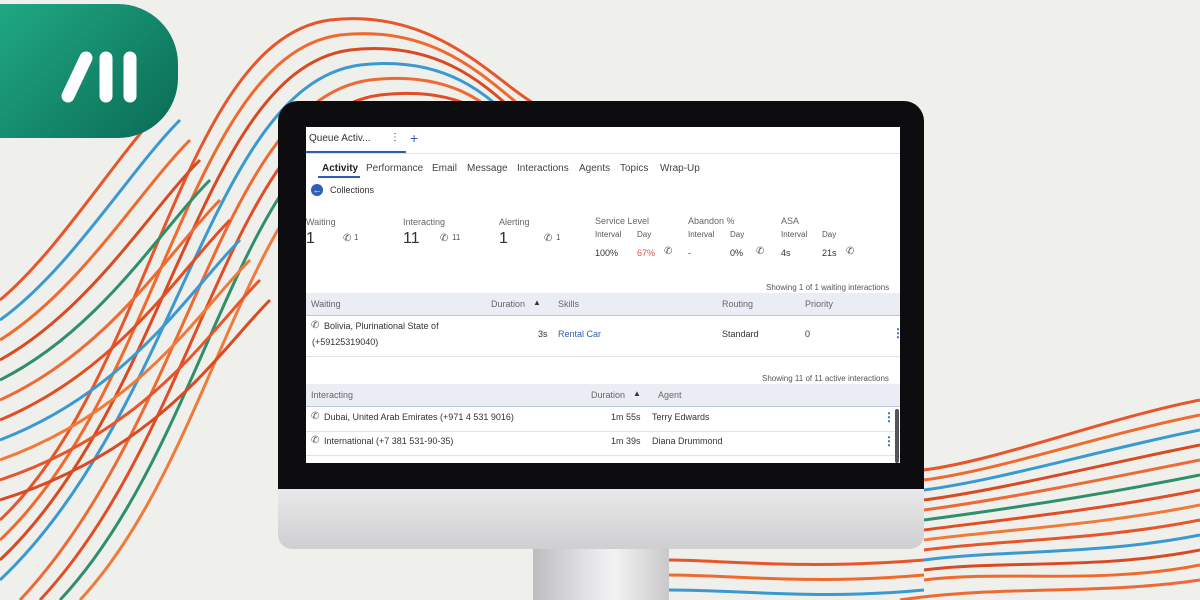  I want to click on interacting-caller: International (+7 381 531-90-35), so click(389, 441).